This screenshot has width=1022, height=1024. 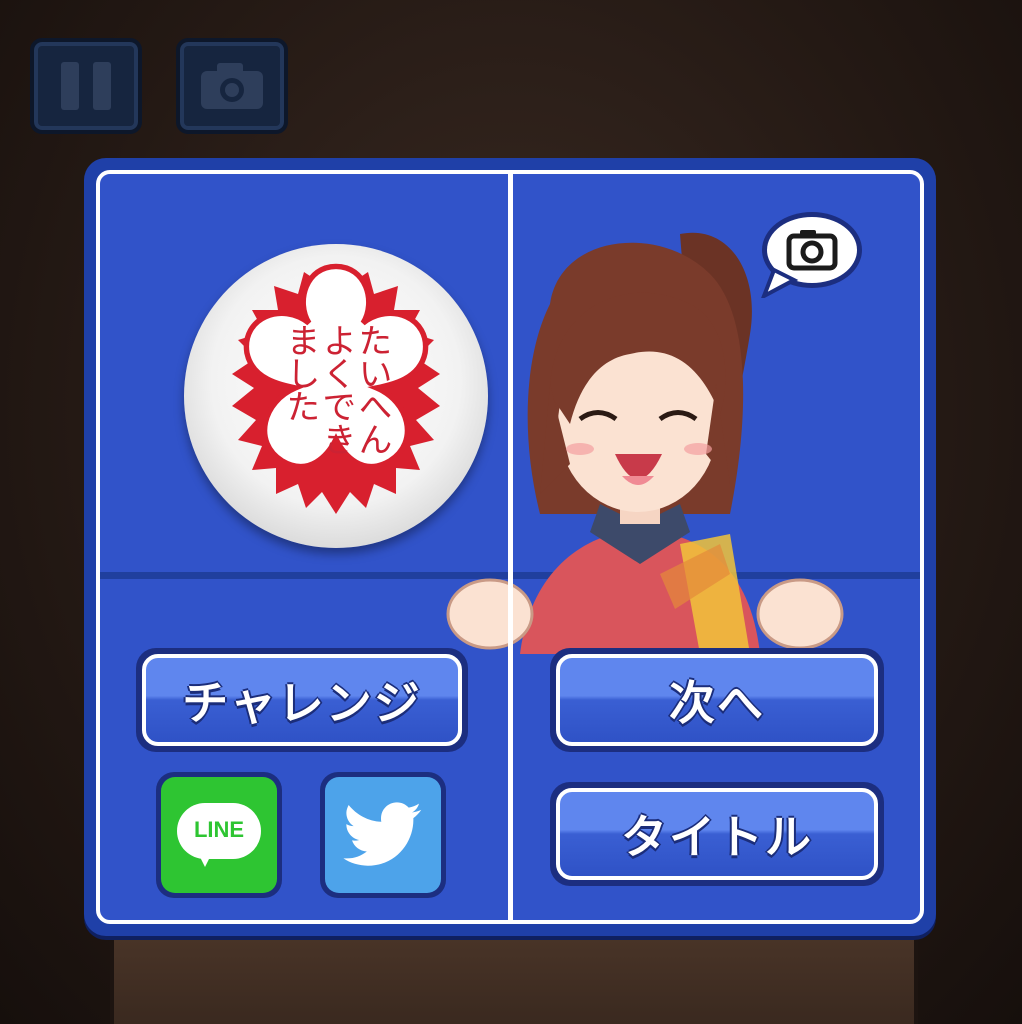 What do you see at coordinates (219, 829) in the screenshot?
I see `line-label: LINE` at bounding box center [219, 829].